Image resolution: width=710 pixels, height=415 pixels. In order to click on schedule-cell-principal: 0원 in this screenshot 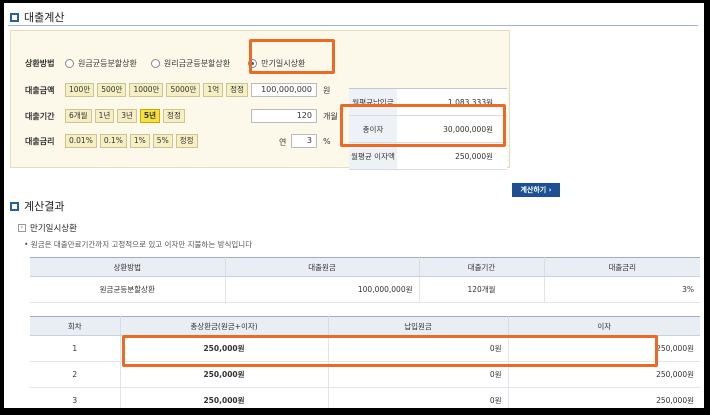, I will do `click(418, 397)`.